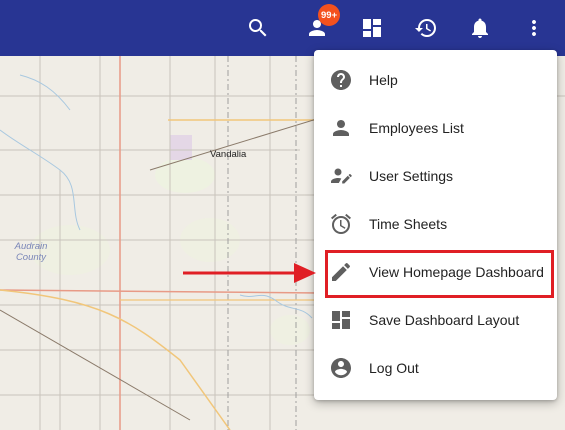 The width and height of the screenshot is (565, 430). Describe the element at coordinates (394, 368) in the screenshot. I see `menu-item-label: Log Out` at that location.